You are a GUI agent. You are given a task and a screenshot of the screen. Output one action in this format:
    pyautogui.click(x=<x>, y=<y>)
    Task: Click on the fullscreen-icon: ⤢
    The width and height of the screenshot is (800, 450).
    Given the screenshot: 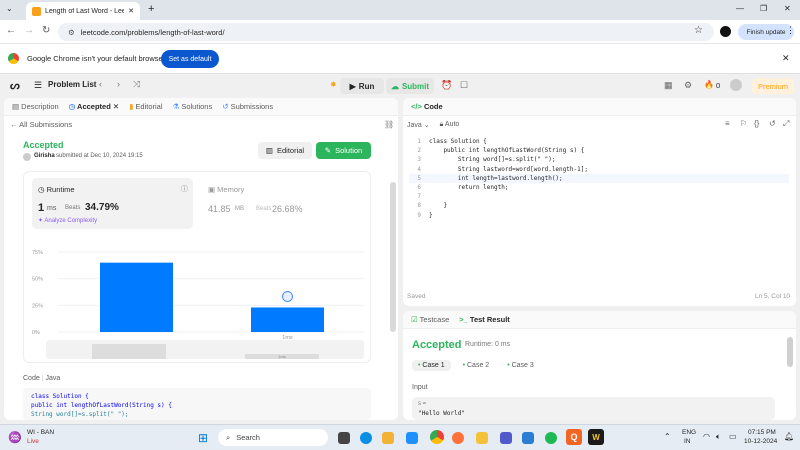 What is the action you would take?
    pyautogui.click(x=786, y=124)
    